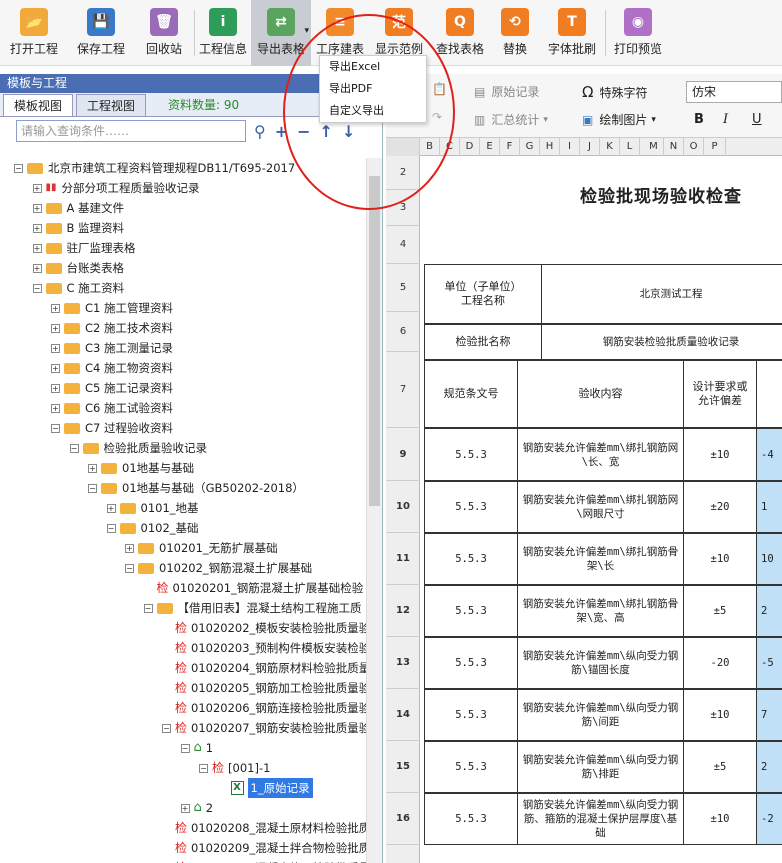 This screenshot has width=782, height=863. Describe the element at coordinates (769, 507) in the screenshot. I see `value-cell: 1` at that location.